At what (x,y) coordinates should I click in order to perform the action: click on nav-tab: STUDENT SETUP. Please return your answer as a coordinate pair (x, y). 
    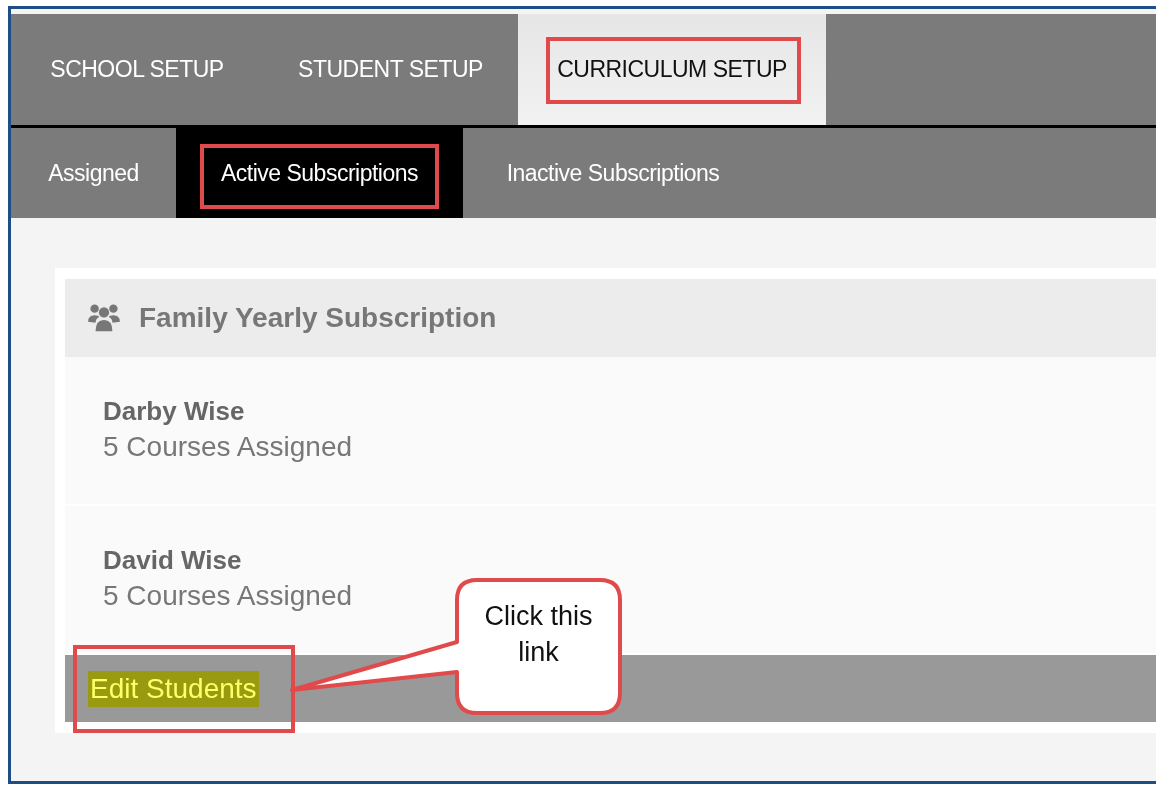
    Looking at the image, I should click on (390, 69).